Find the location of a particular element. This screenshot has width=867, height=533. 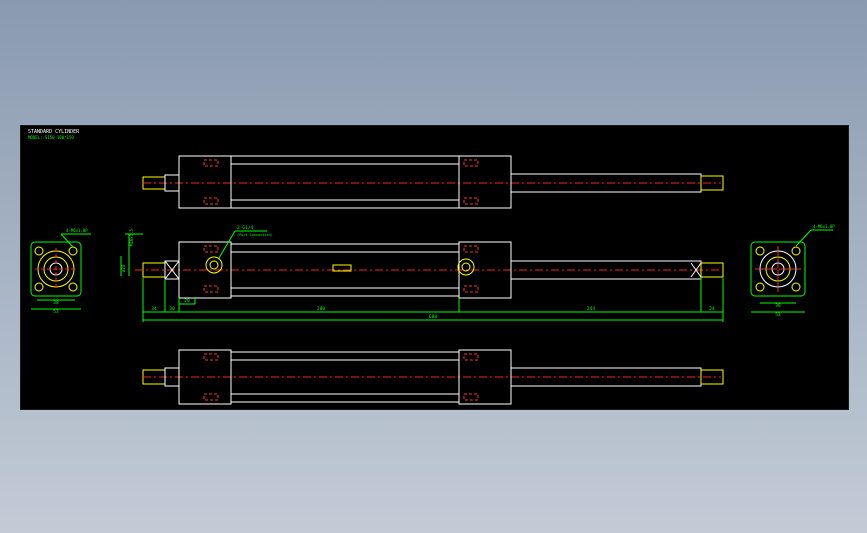

front-width-inner: 38 is located at coordinates (56, 303).